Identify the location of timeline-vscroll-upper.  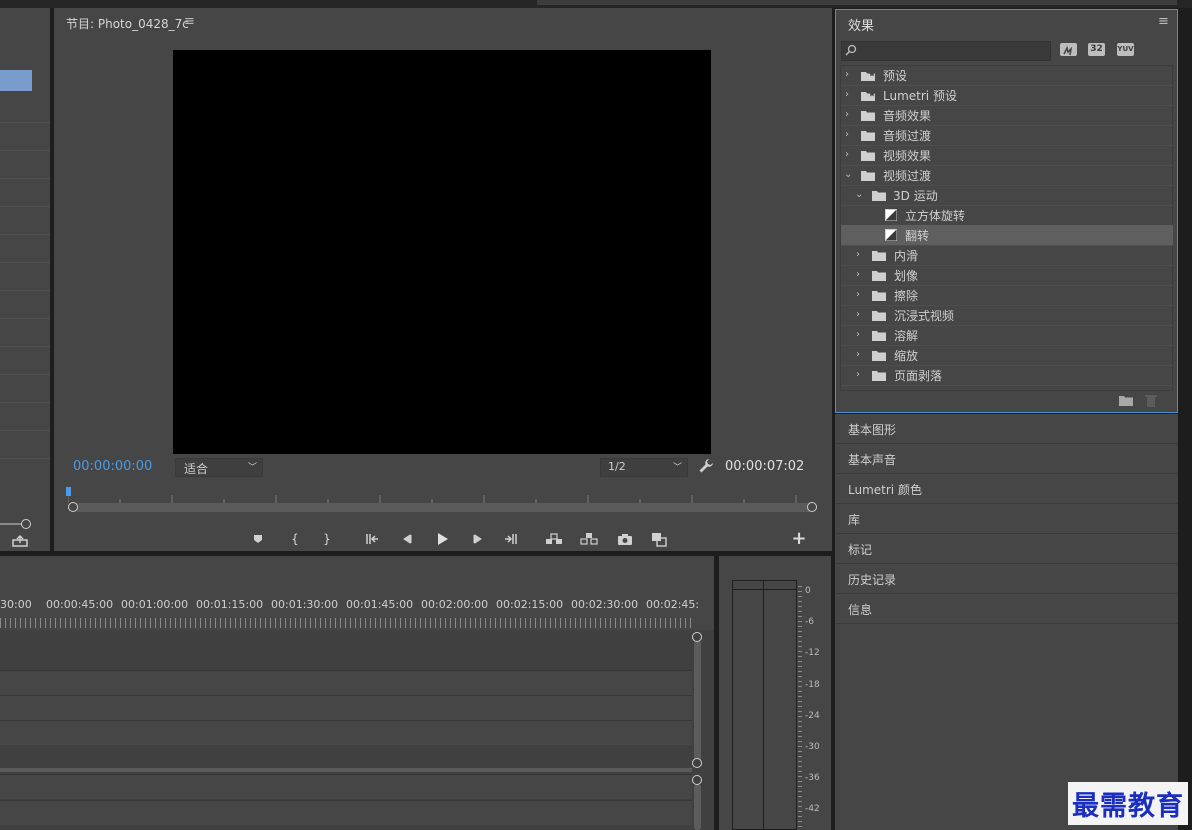
(697, 701).